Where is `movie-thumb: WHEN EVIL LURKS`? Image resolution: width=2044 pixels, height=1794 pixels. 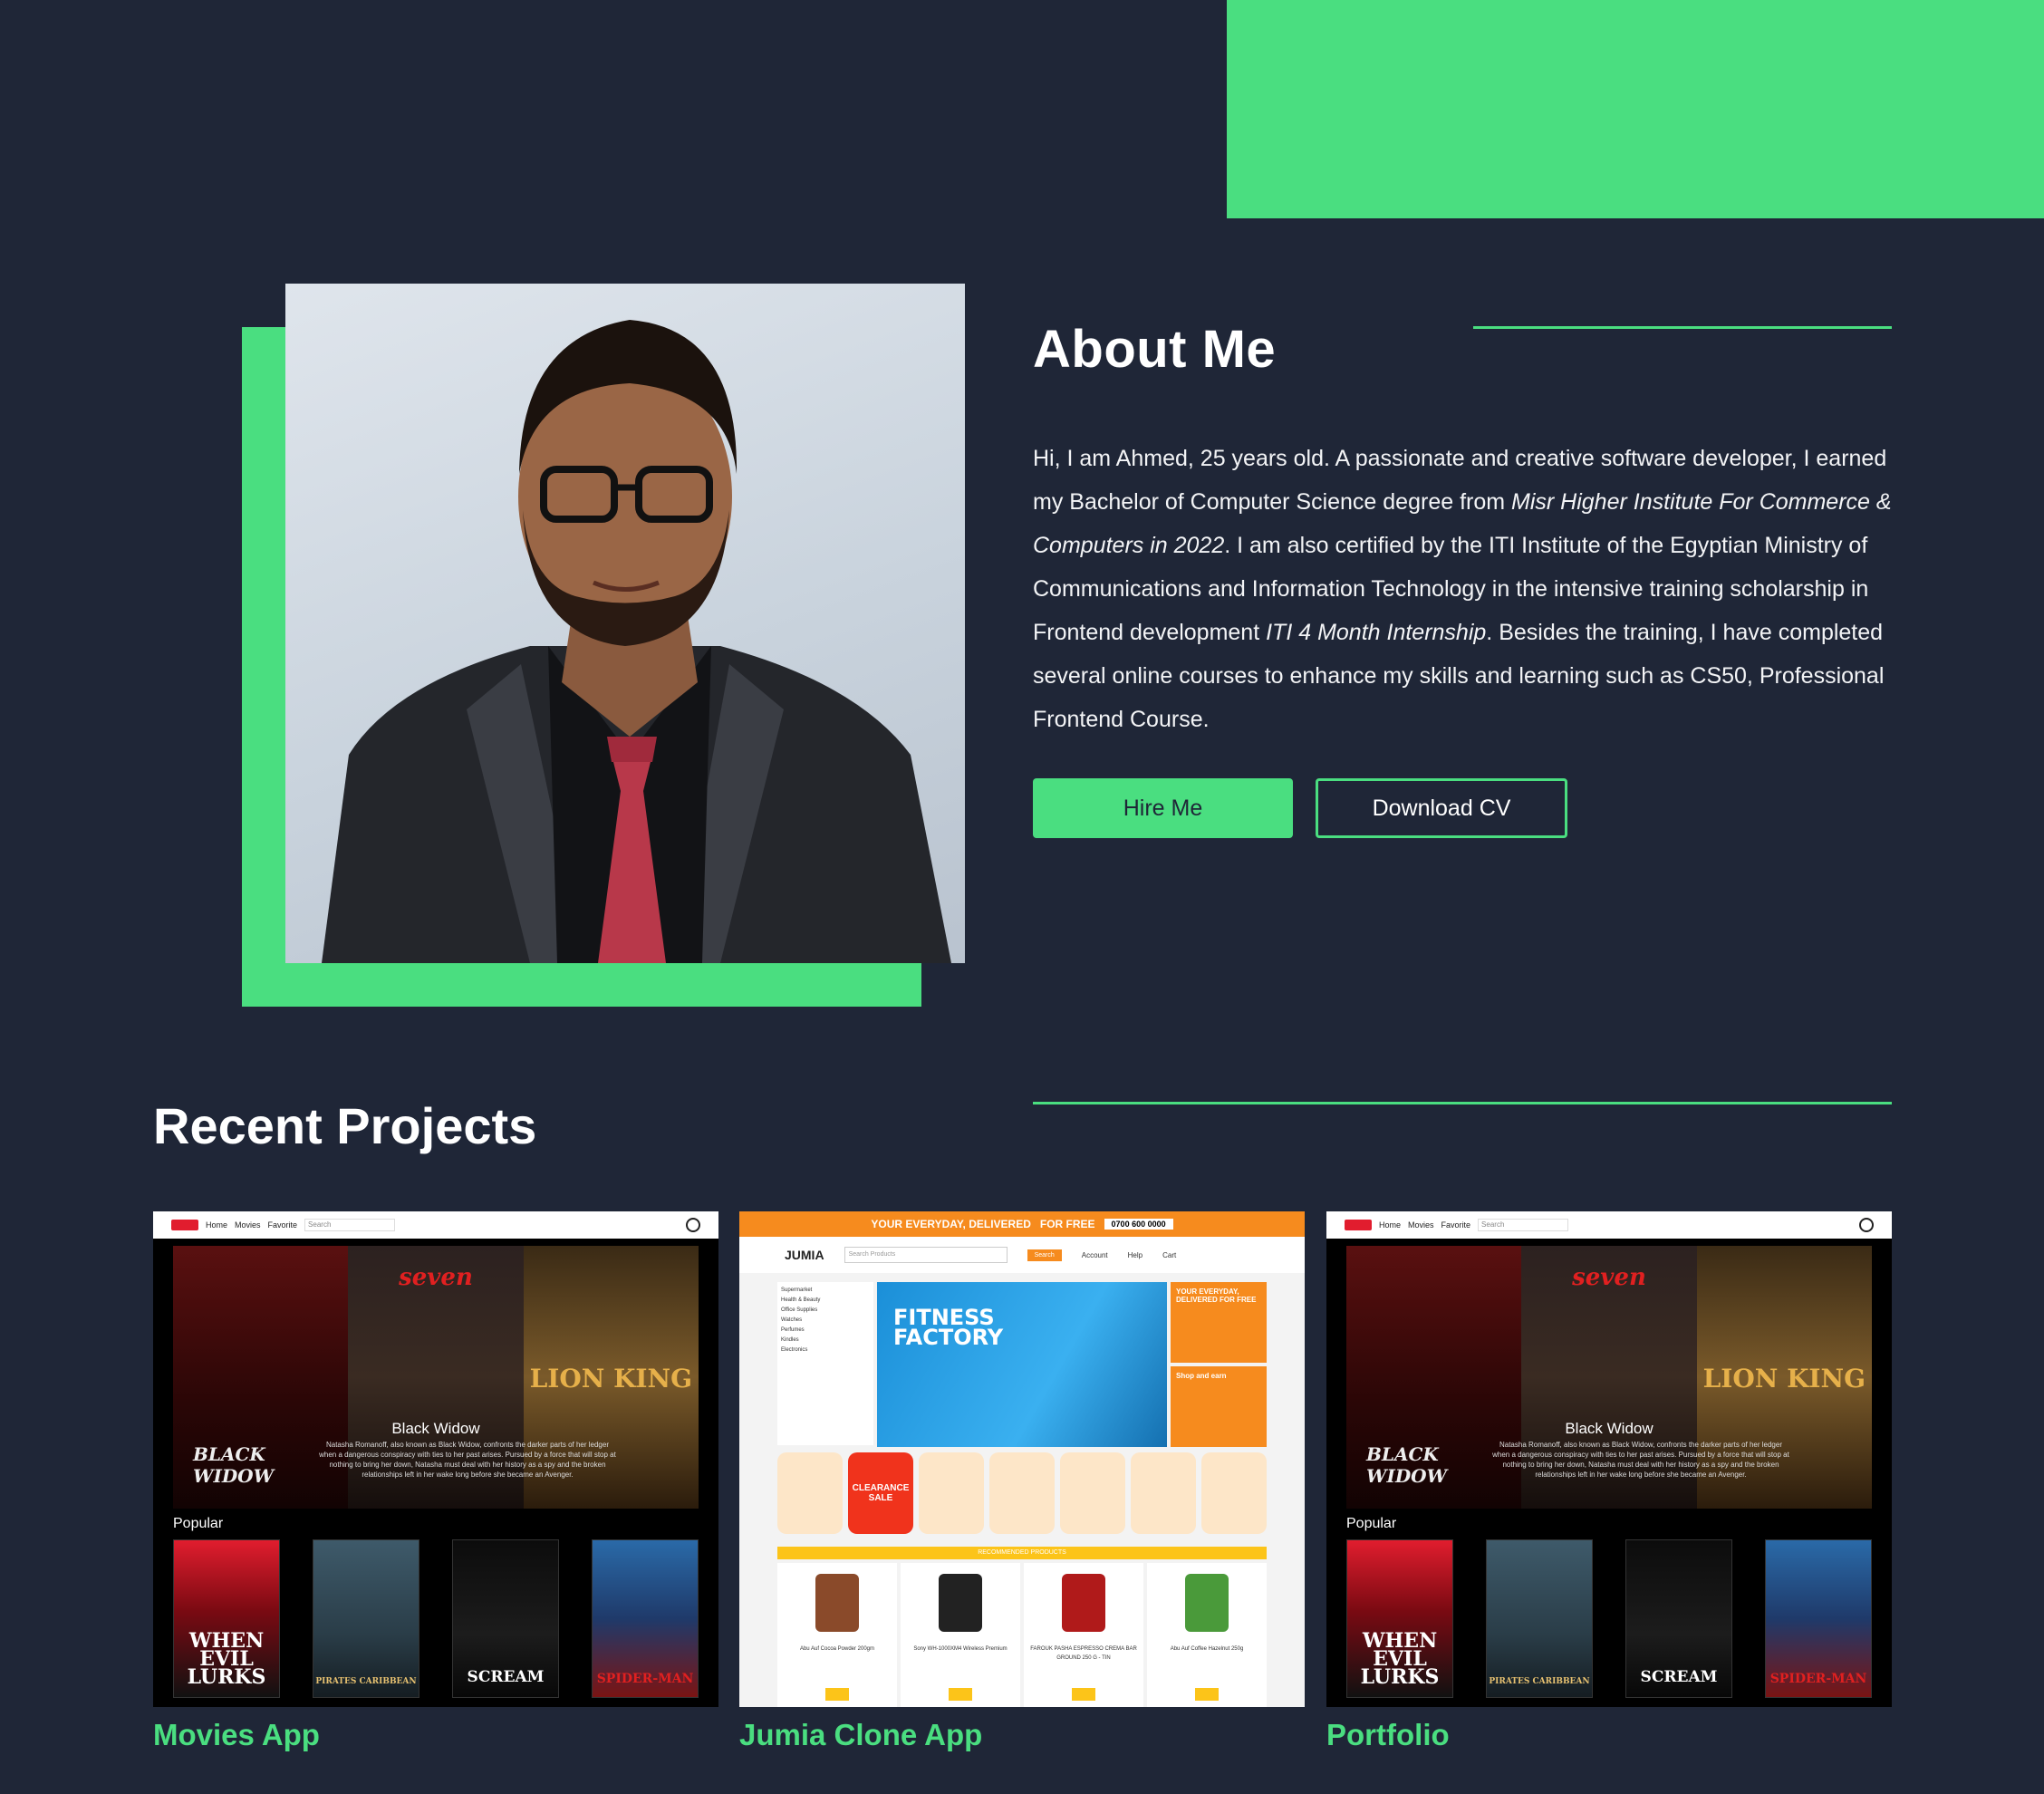
movie-thumb: WHEN EVIL LURKS is located at coordinates (226, 1618).